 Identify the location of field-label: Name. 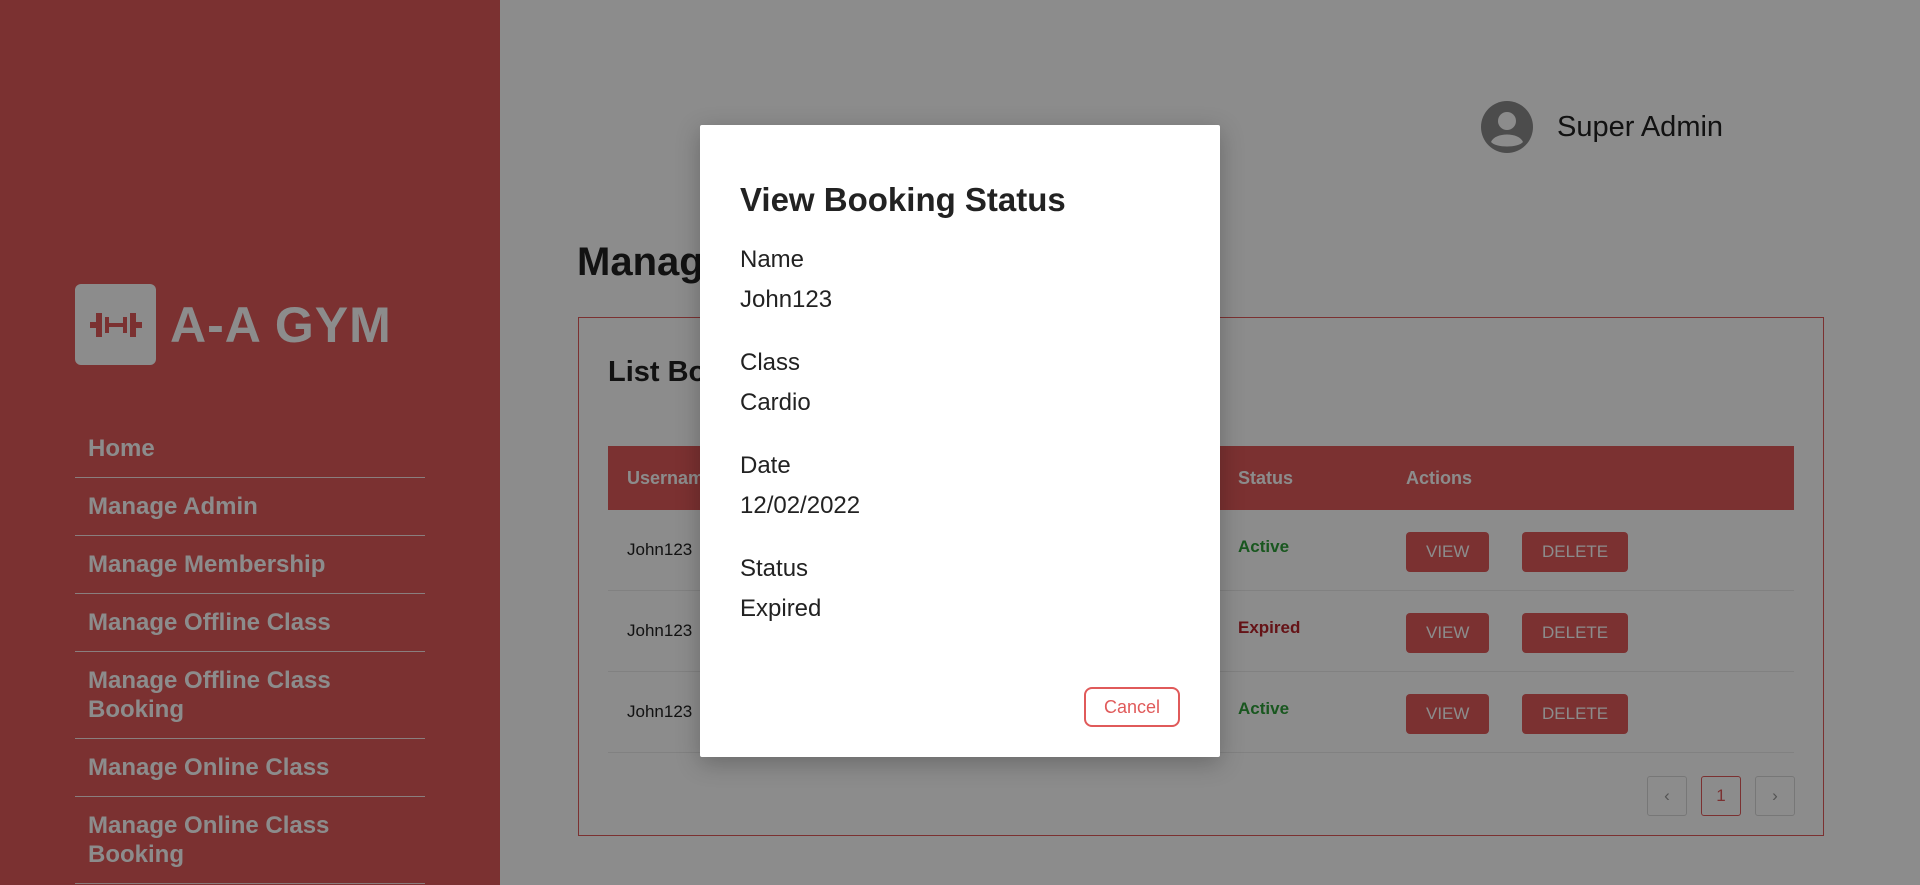
(772, 259).